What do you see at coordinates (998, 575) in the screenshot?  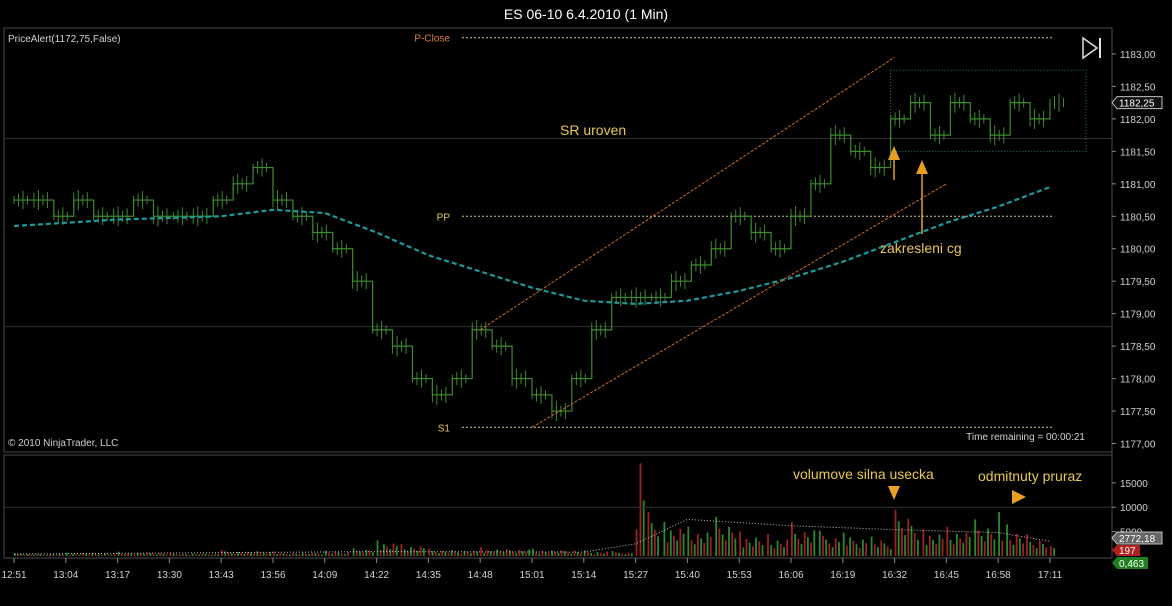 I see `time-tick-label: 16:58` at bounding box center [998, 575].